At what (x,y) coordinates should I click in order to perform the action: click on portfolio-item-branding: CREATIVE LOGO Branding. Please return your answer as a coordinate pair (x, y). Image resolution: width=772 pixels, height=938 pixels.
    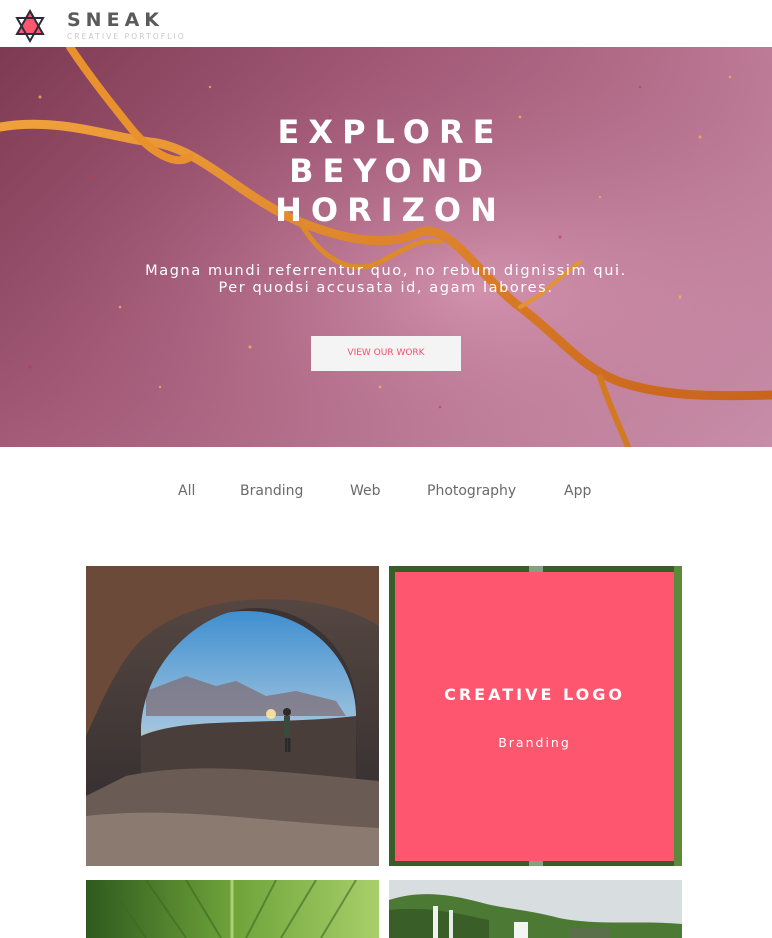
    Looking at the image, I should click on (535, 716).